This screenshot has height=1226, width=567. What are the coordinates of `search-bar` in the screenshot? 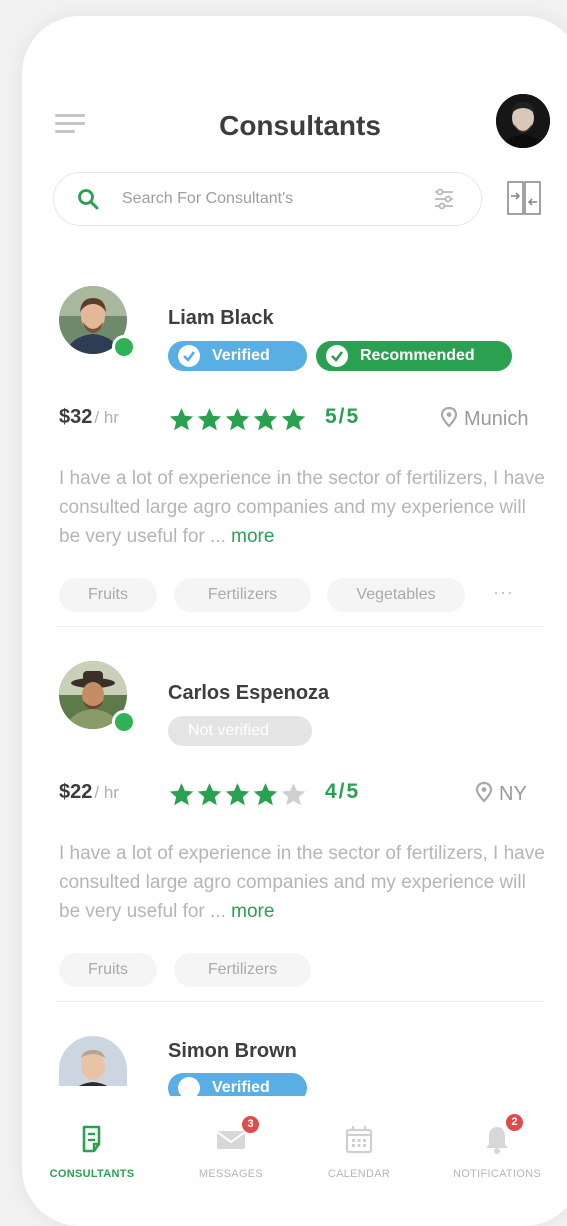 It's located at (267, 199).